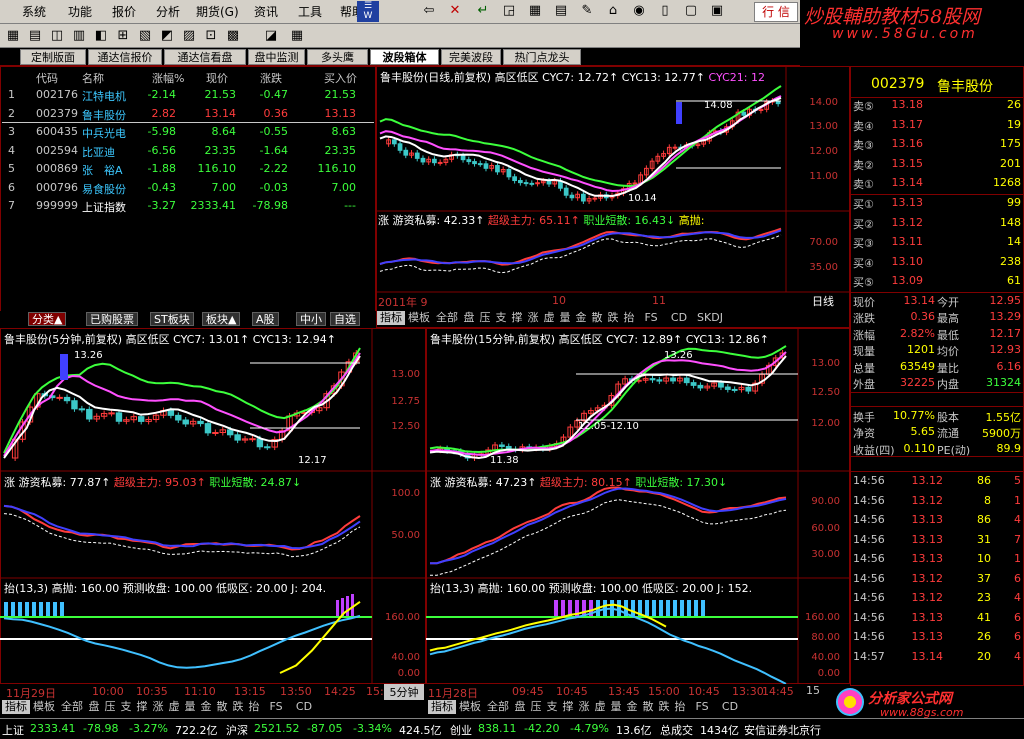  I want to click on tick-row: 14:56 13.12 8 1, so click(937, 502).